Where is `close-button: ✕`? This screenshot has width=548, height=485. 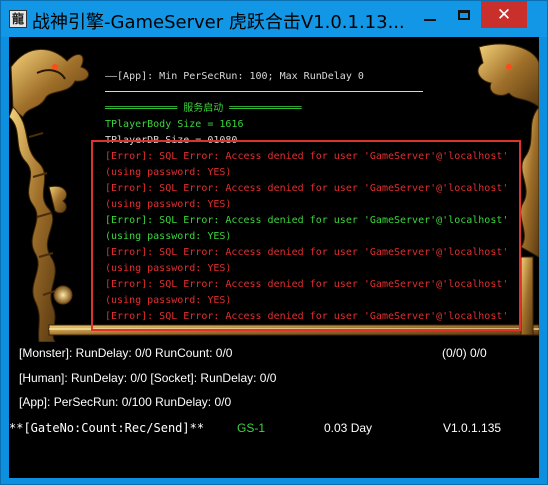 close-button: ✕ is located at coordinates (504, 14).